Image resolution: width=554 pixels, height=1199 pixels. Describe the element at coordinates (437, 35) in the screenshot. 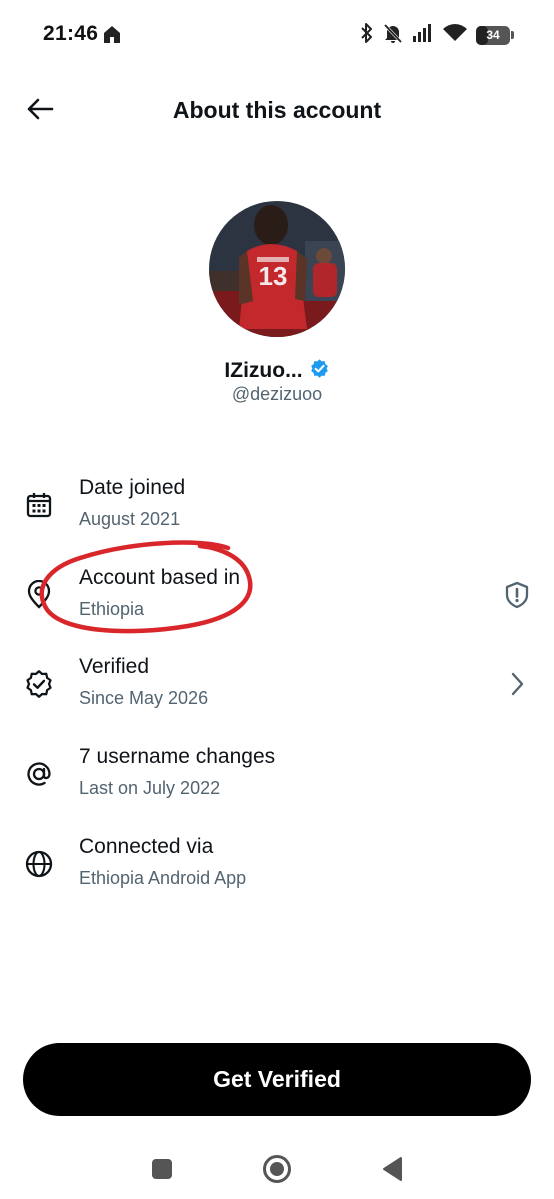

I see `status-icons: 34` at that location.